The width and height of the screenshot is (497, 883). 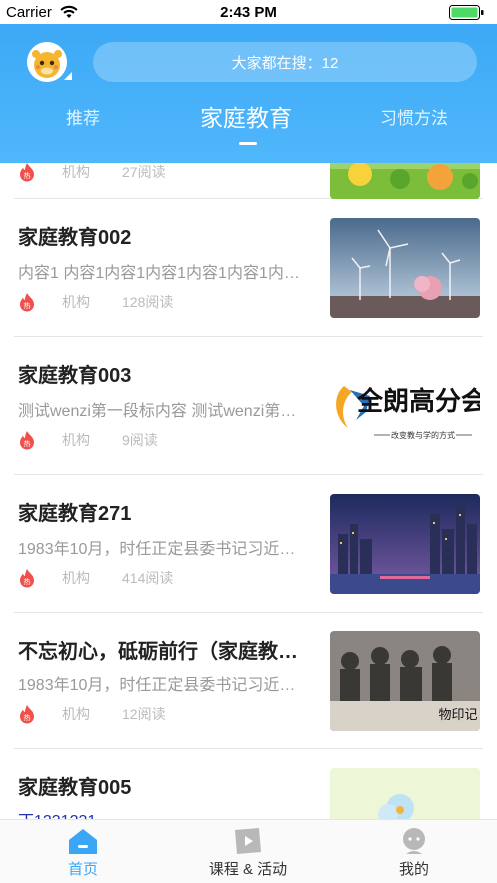 I want to click on search-placeholder: 大家都在搜：12, so click(x=285, y=63).